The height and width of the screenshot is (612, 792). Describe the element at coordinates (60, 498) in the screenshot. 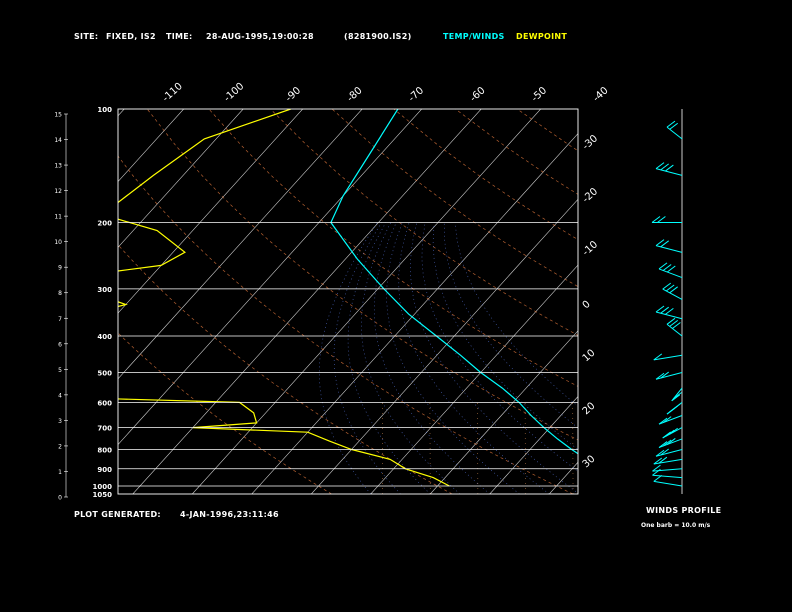

I see `height-tick-label: 0` at that location.